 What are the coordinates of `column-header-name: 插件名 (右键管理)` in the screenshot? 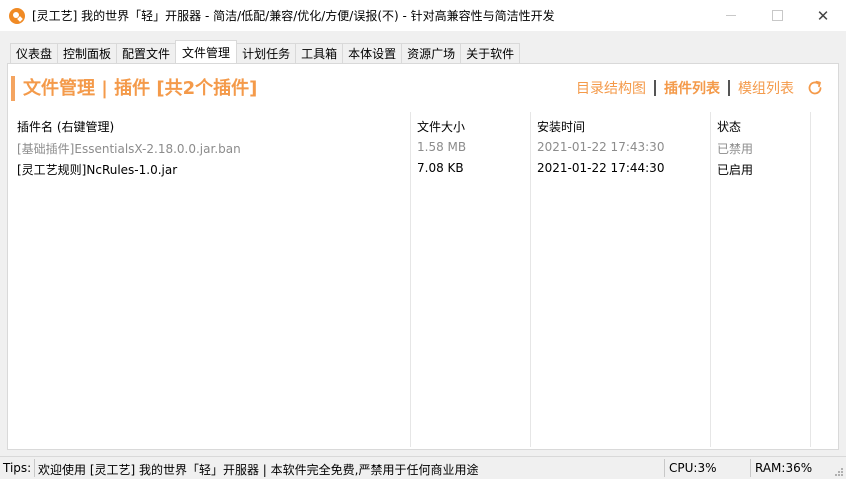 It's located at (65, 126).